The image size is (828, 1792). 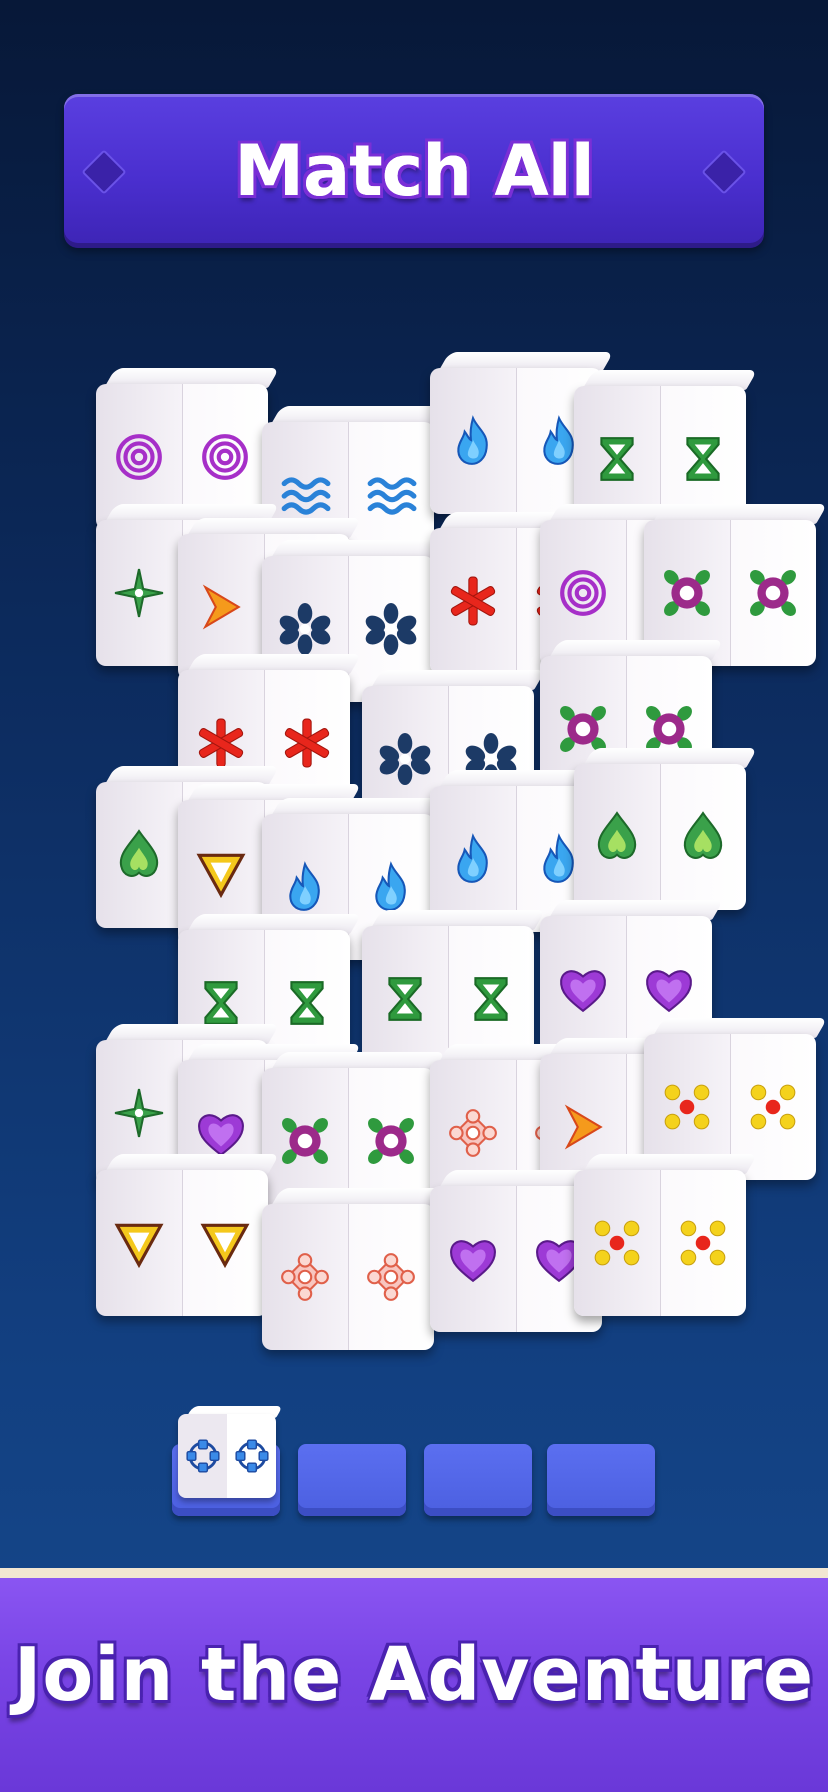 I want to click on tray-tile, so click(x=230, y=1452).